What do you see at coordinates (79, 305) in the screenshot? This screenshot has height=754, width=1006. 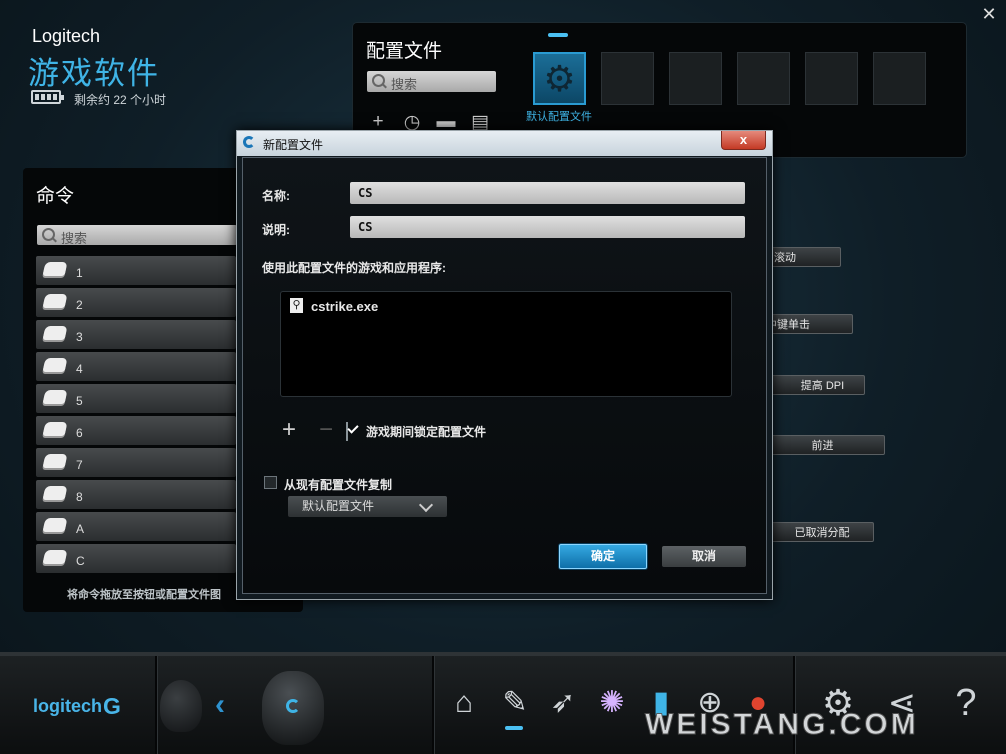 I see `command-label: 2` at bounding box center [79, 305].